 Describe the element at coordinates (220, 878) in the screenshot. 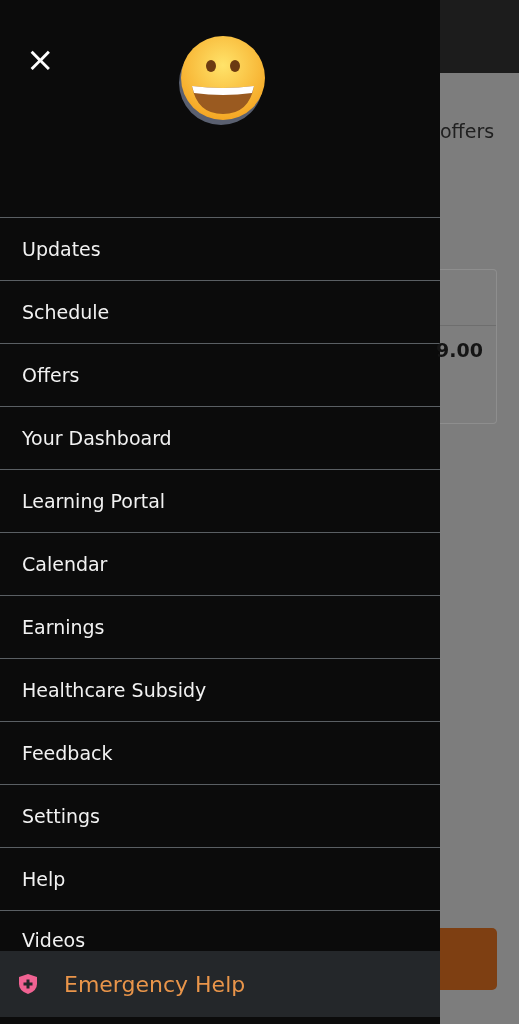

I see `menu-item: Help` at that location.